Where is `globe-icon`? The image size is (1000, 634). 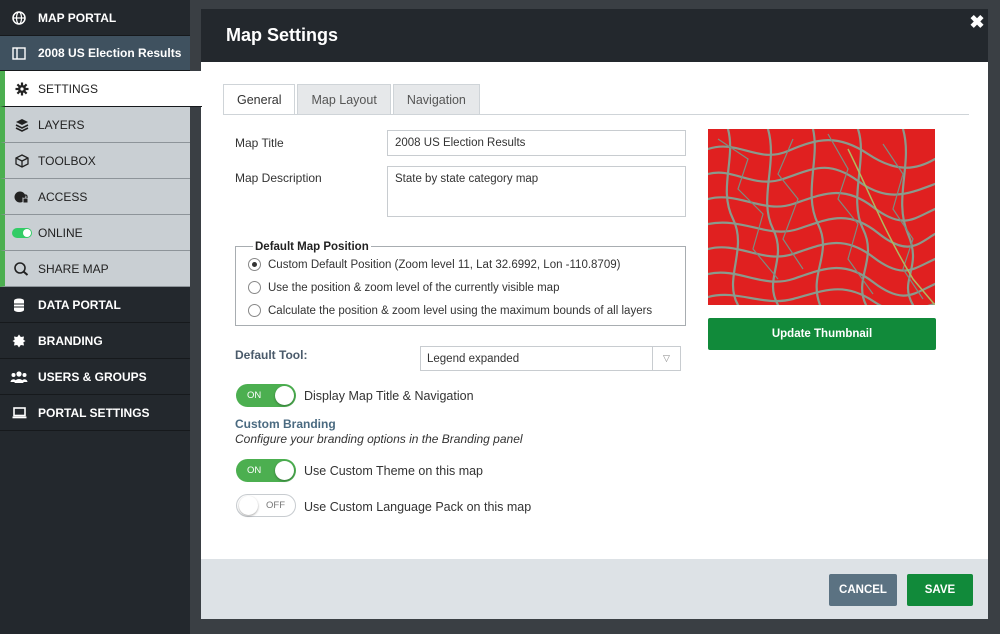
globe-icon is located at coordinates (19, 17).